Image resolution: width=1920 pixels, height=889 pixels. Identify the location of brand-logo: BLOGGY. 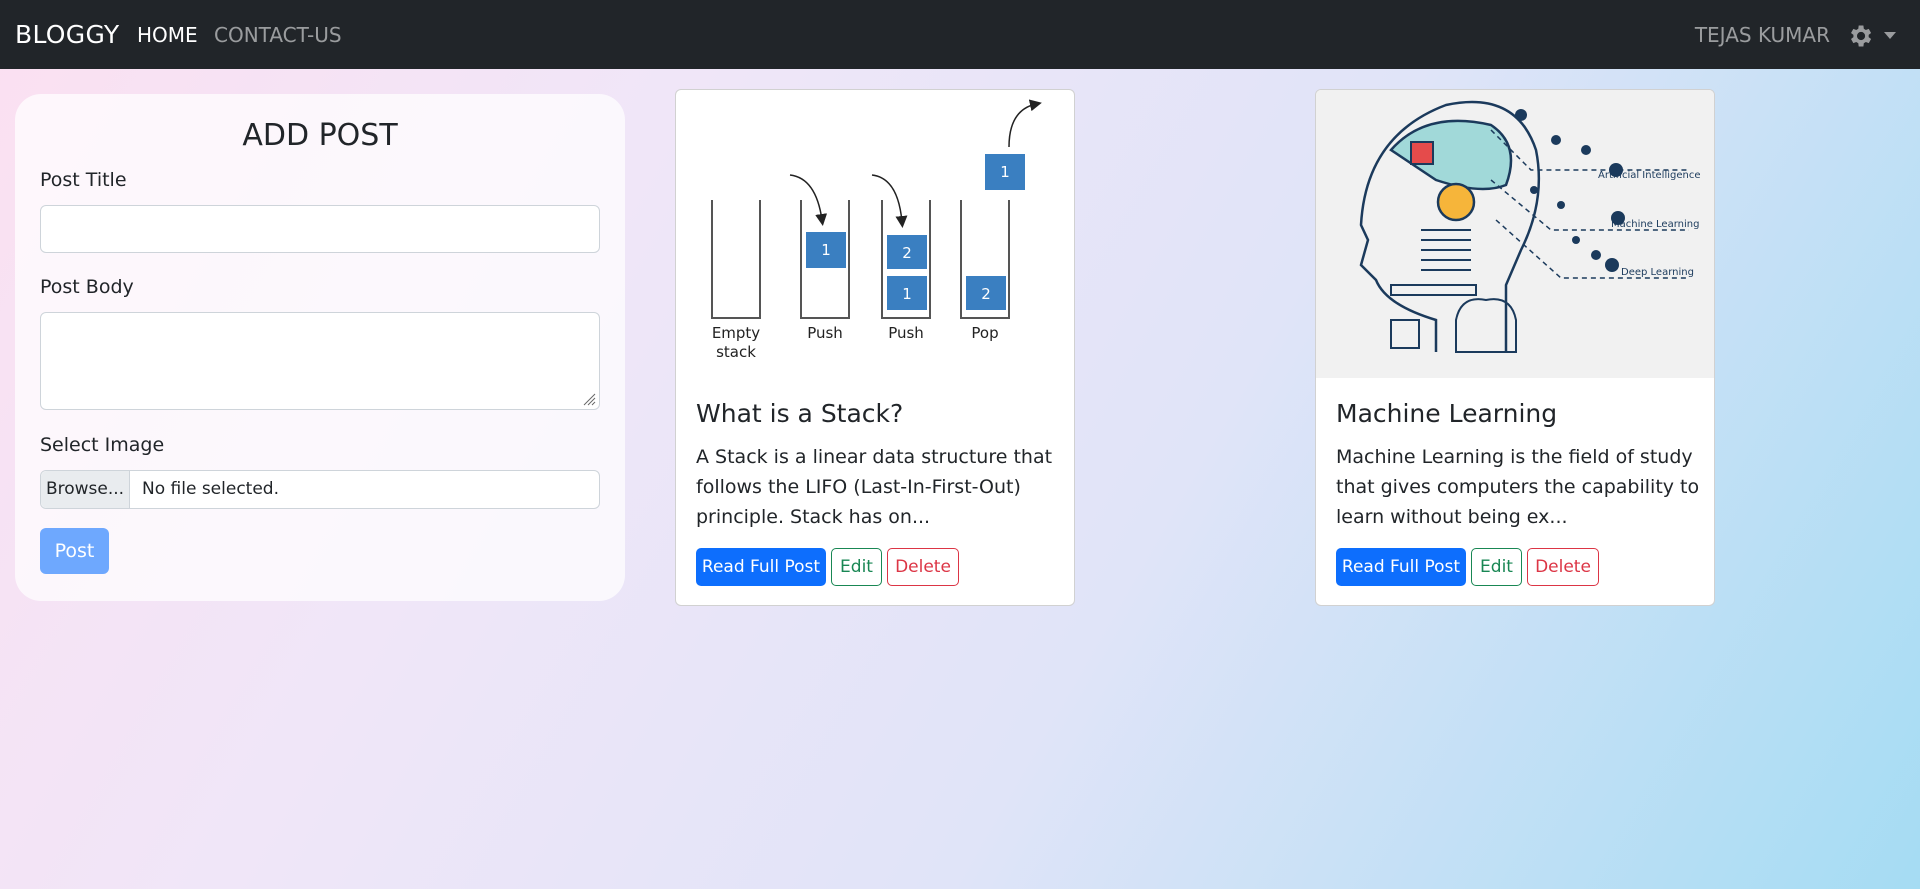
(67, 34).